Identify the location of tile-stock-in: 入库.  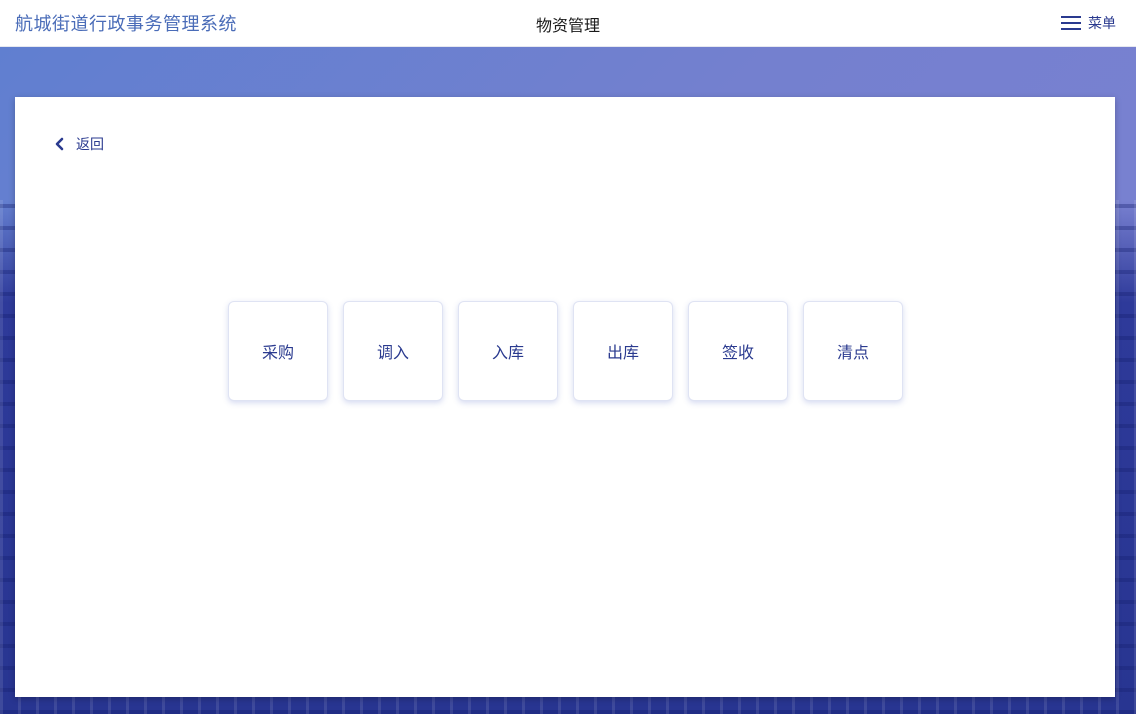
(508, 351).